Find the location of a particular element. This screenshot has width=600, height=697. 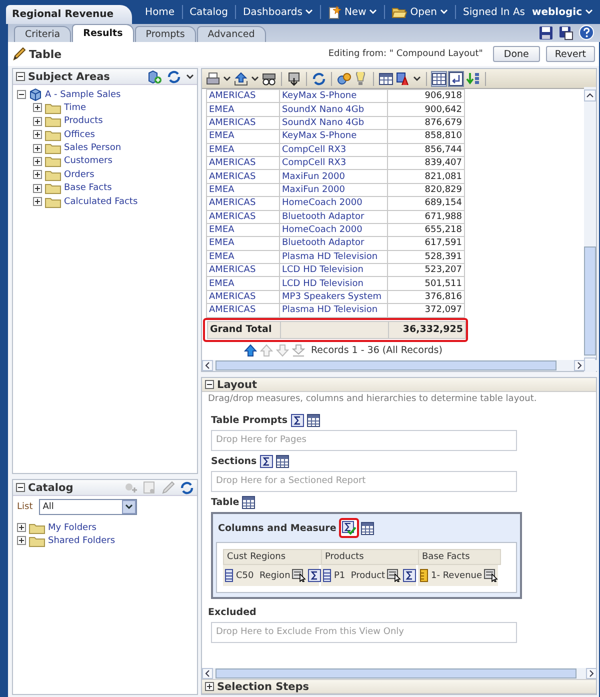

tree-item: Base Facts is located at coordinates (88, 188).